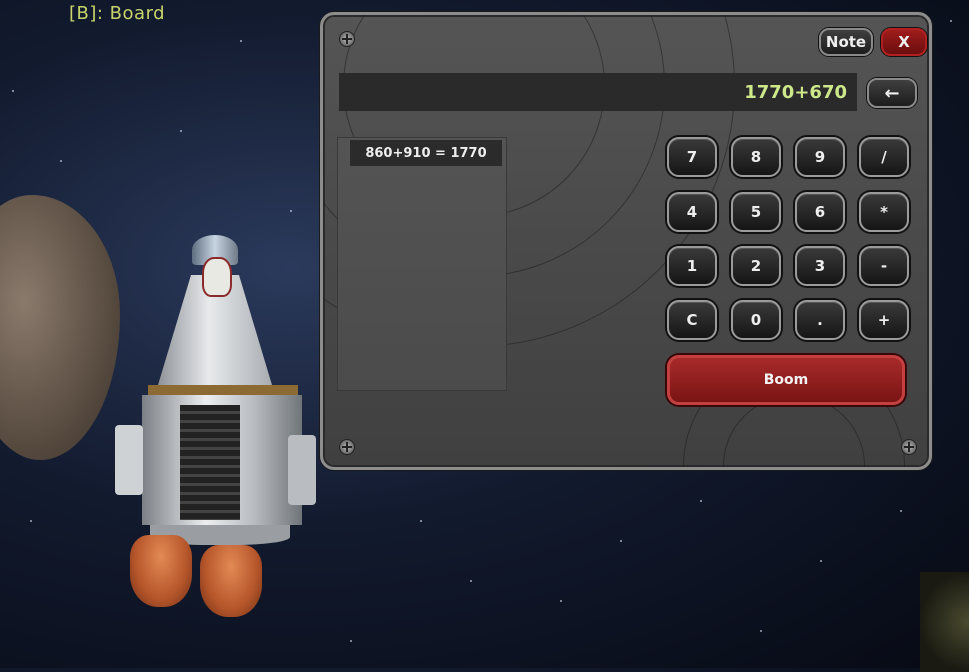 This screenshot has width=969, height=672. Describe the element at coordinates (884, 212) in the screenshot. I see `key-multiply: *` at that location.